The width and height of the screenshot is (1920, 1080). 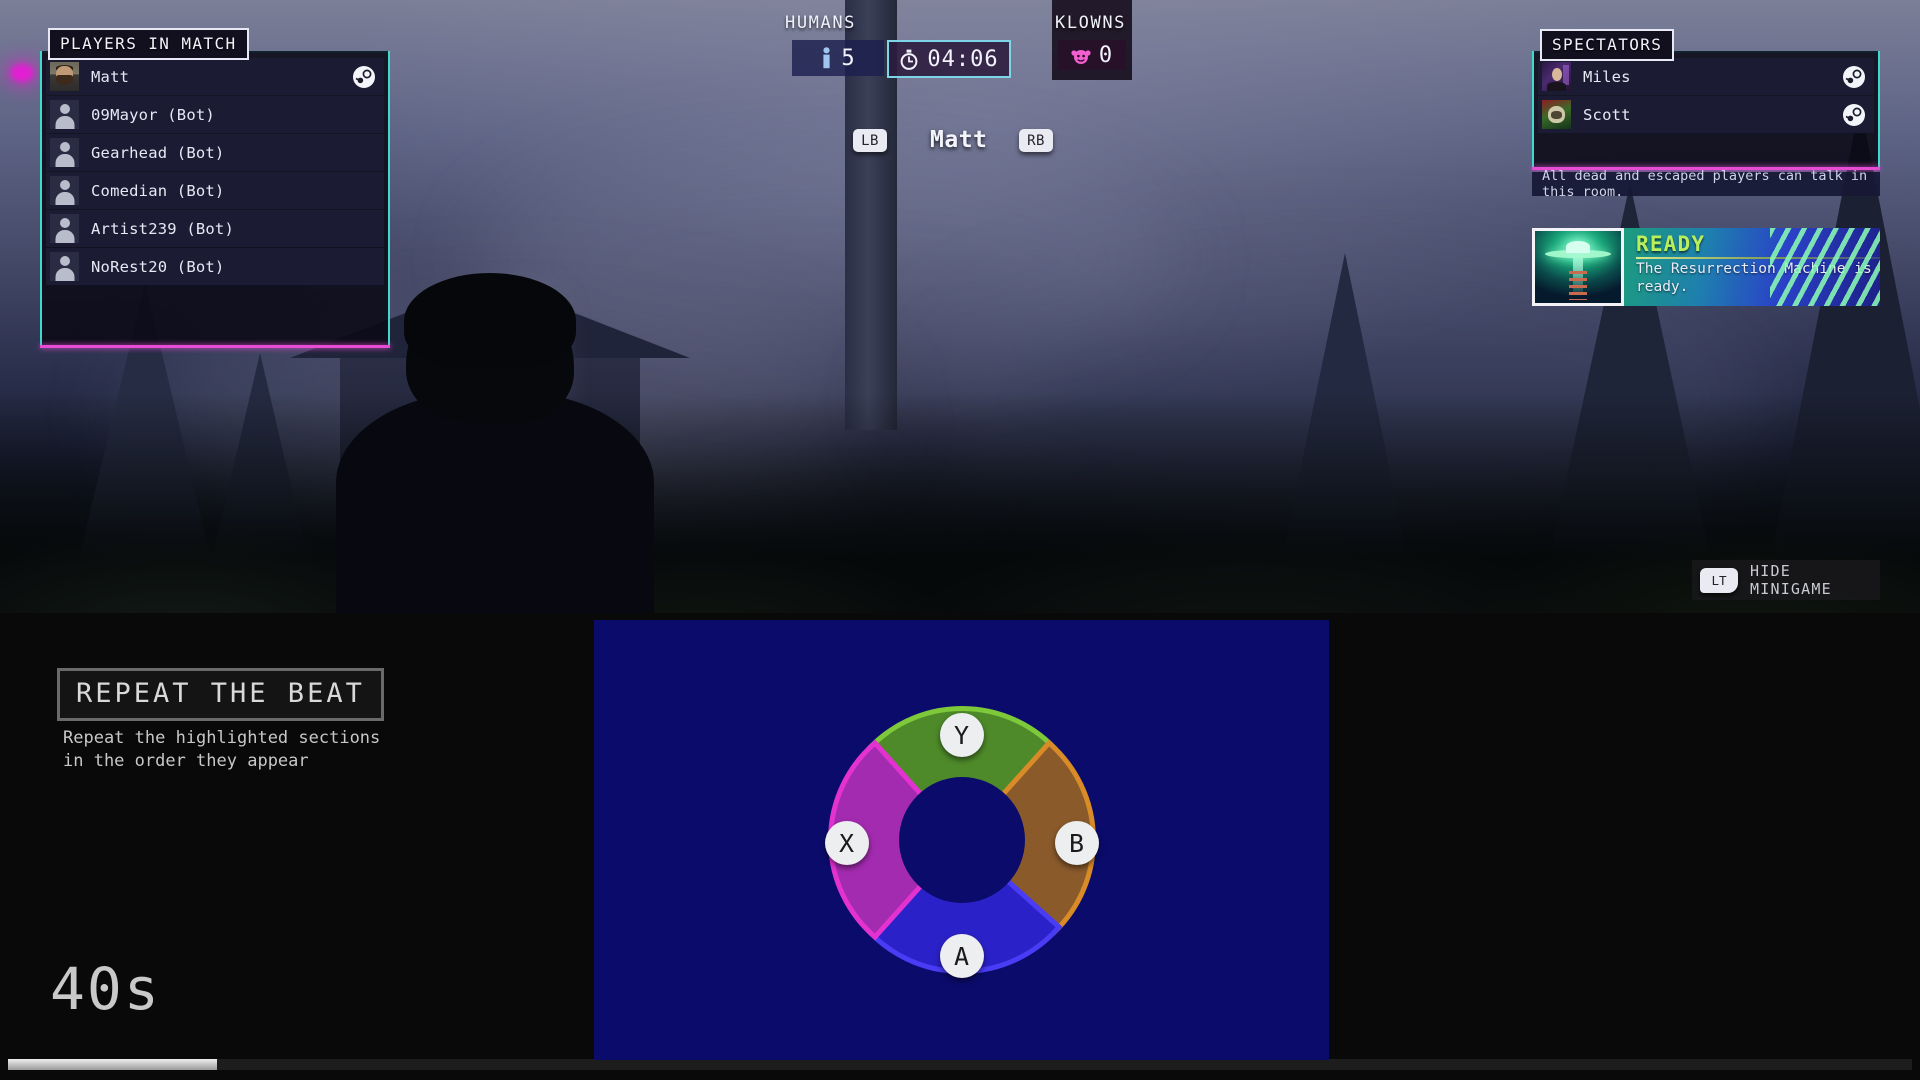 What do you see at coordinates (110, 76) in the screenshot?
I see `player-name: Matt` at bounding box center [110, 76].